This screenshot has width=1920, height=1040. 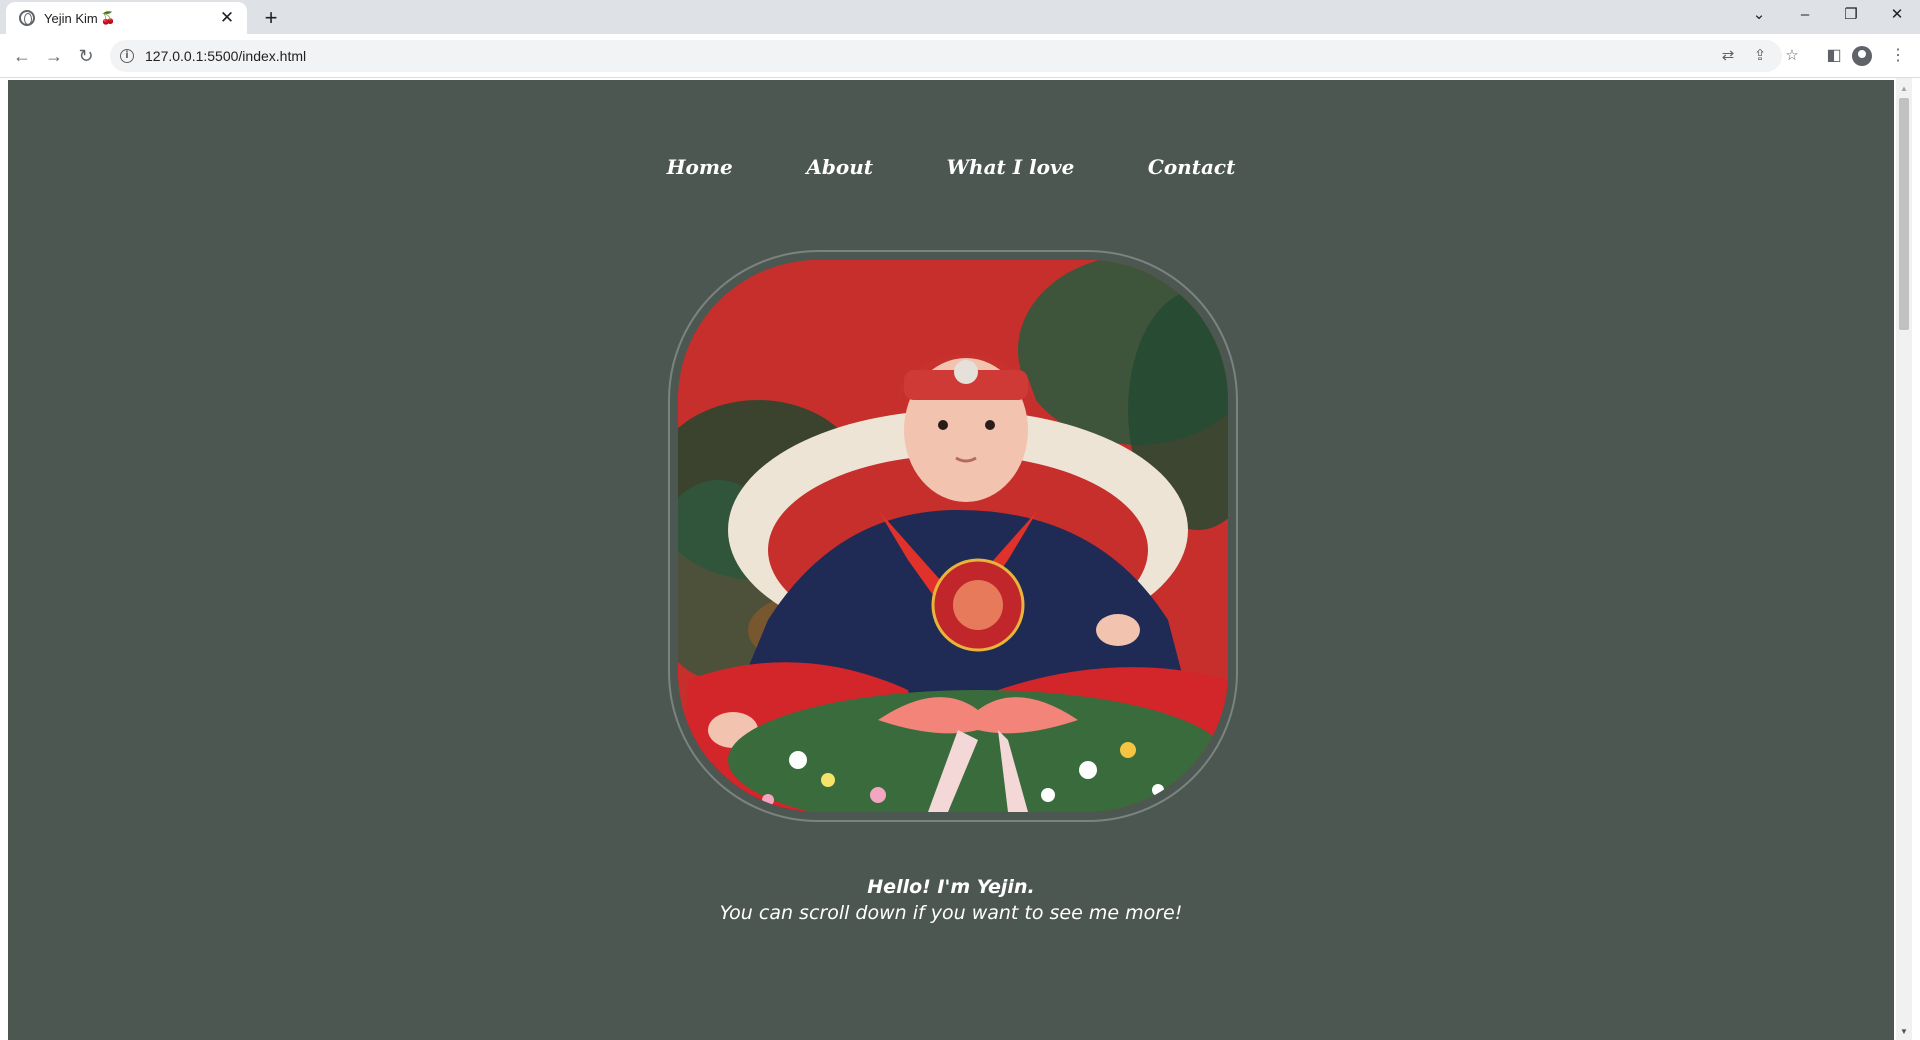 What do you see at coordinates (1904, 559) in the screenshot?
I see `vertical-scrollbar: ▲ ▼` at bounding box center [1904, 559].